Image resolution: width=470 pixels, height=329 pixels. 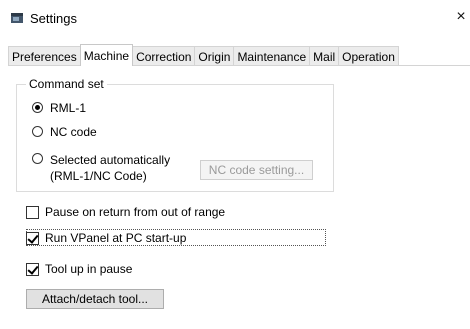 What do you see at coordinates (164, 56) in the screenshot?
I see `tab-correction: Correction` at bounding box center [164, 56].